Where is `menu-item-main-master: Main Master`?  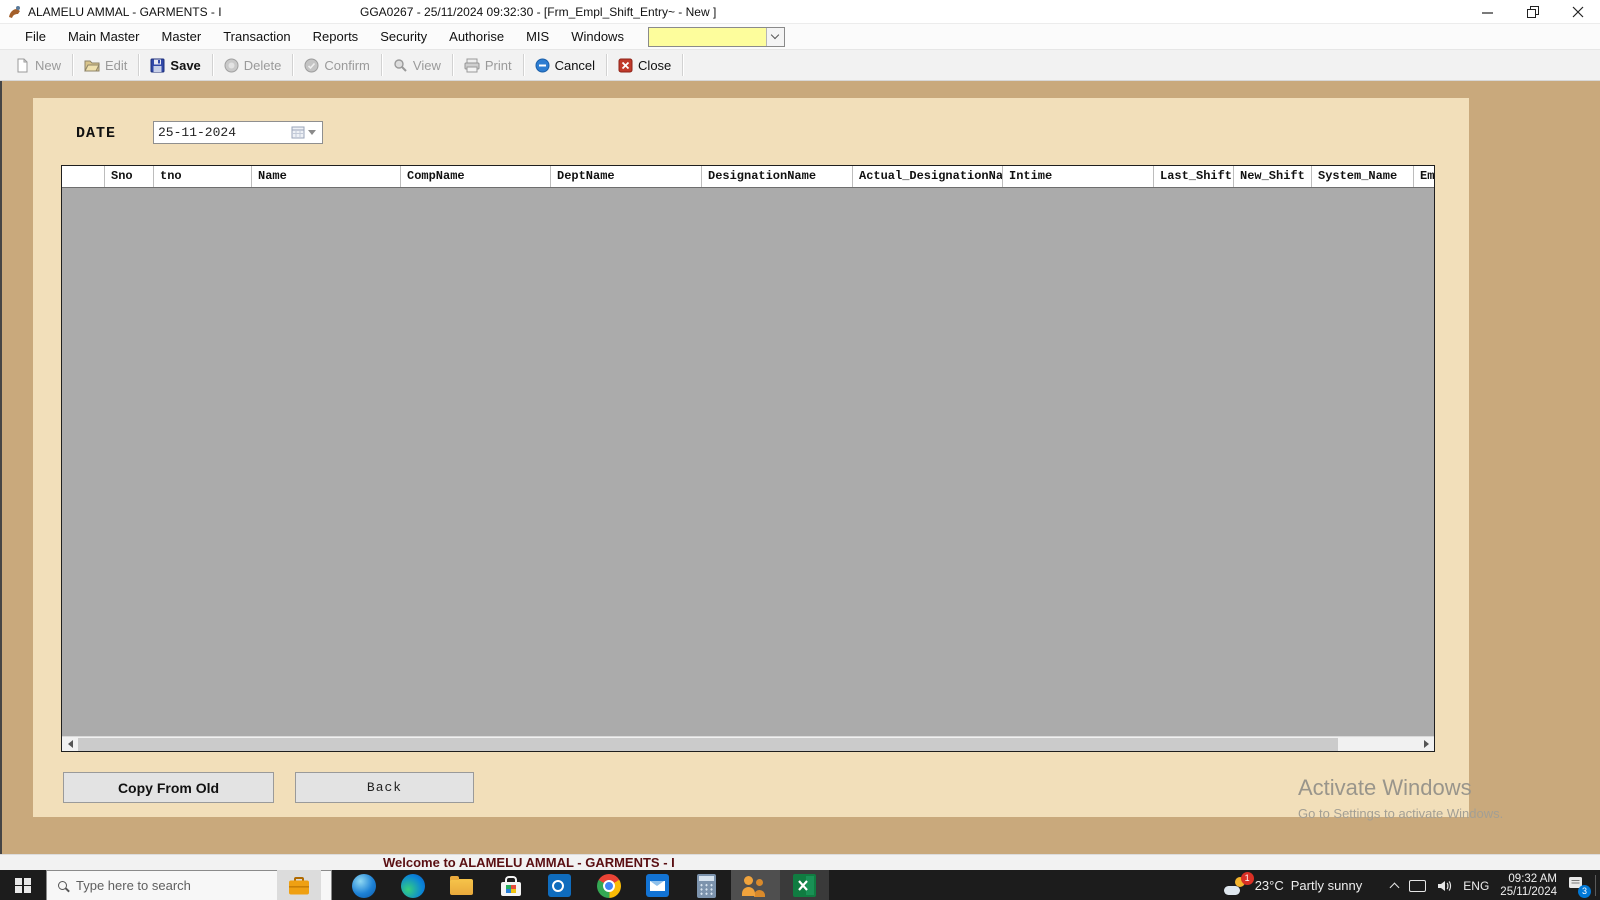
menu-item-main-master: Main Master is located at coordinates (104, 37).